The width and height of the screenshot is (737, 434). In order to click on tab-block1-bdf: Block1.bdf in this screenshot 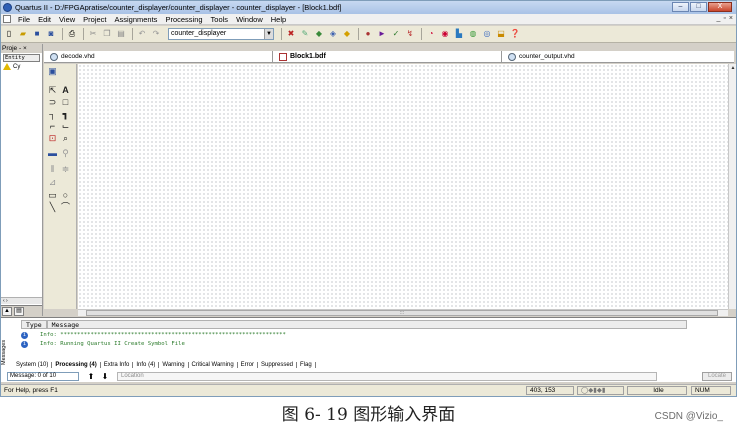, I will do `click(302, 56)`.